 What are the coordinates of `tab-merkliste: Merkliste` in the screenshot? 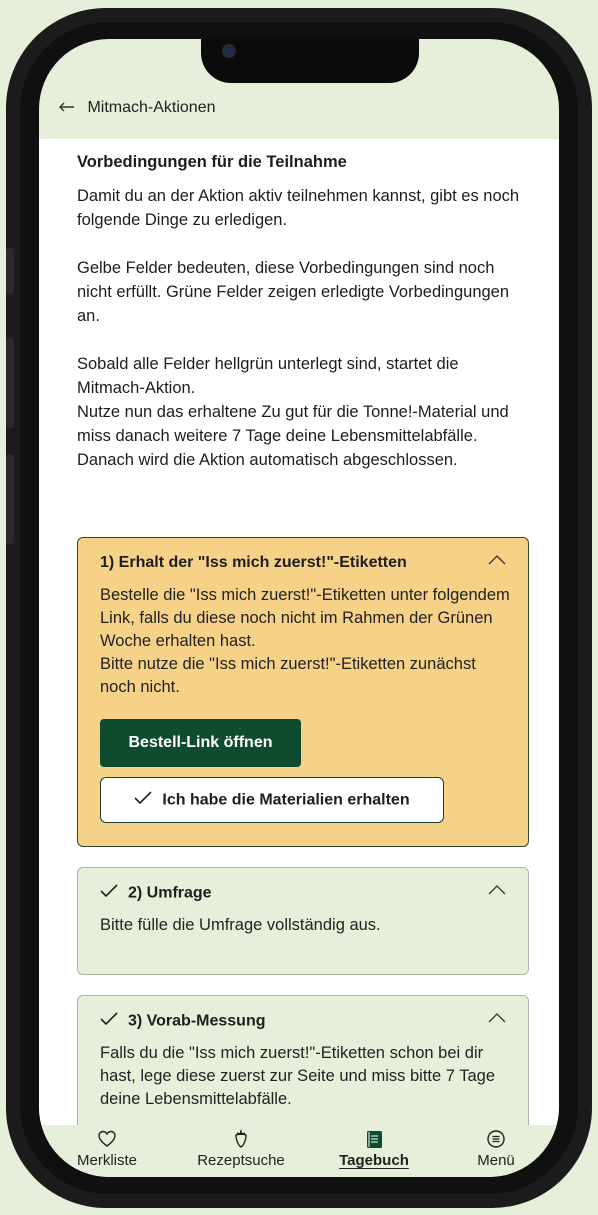 It's located at (107, 1151).